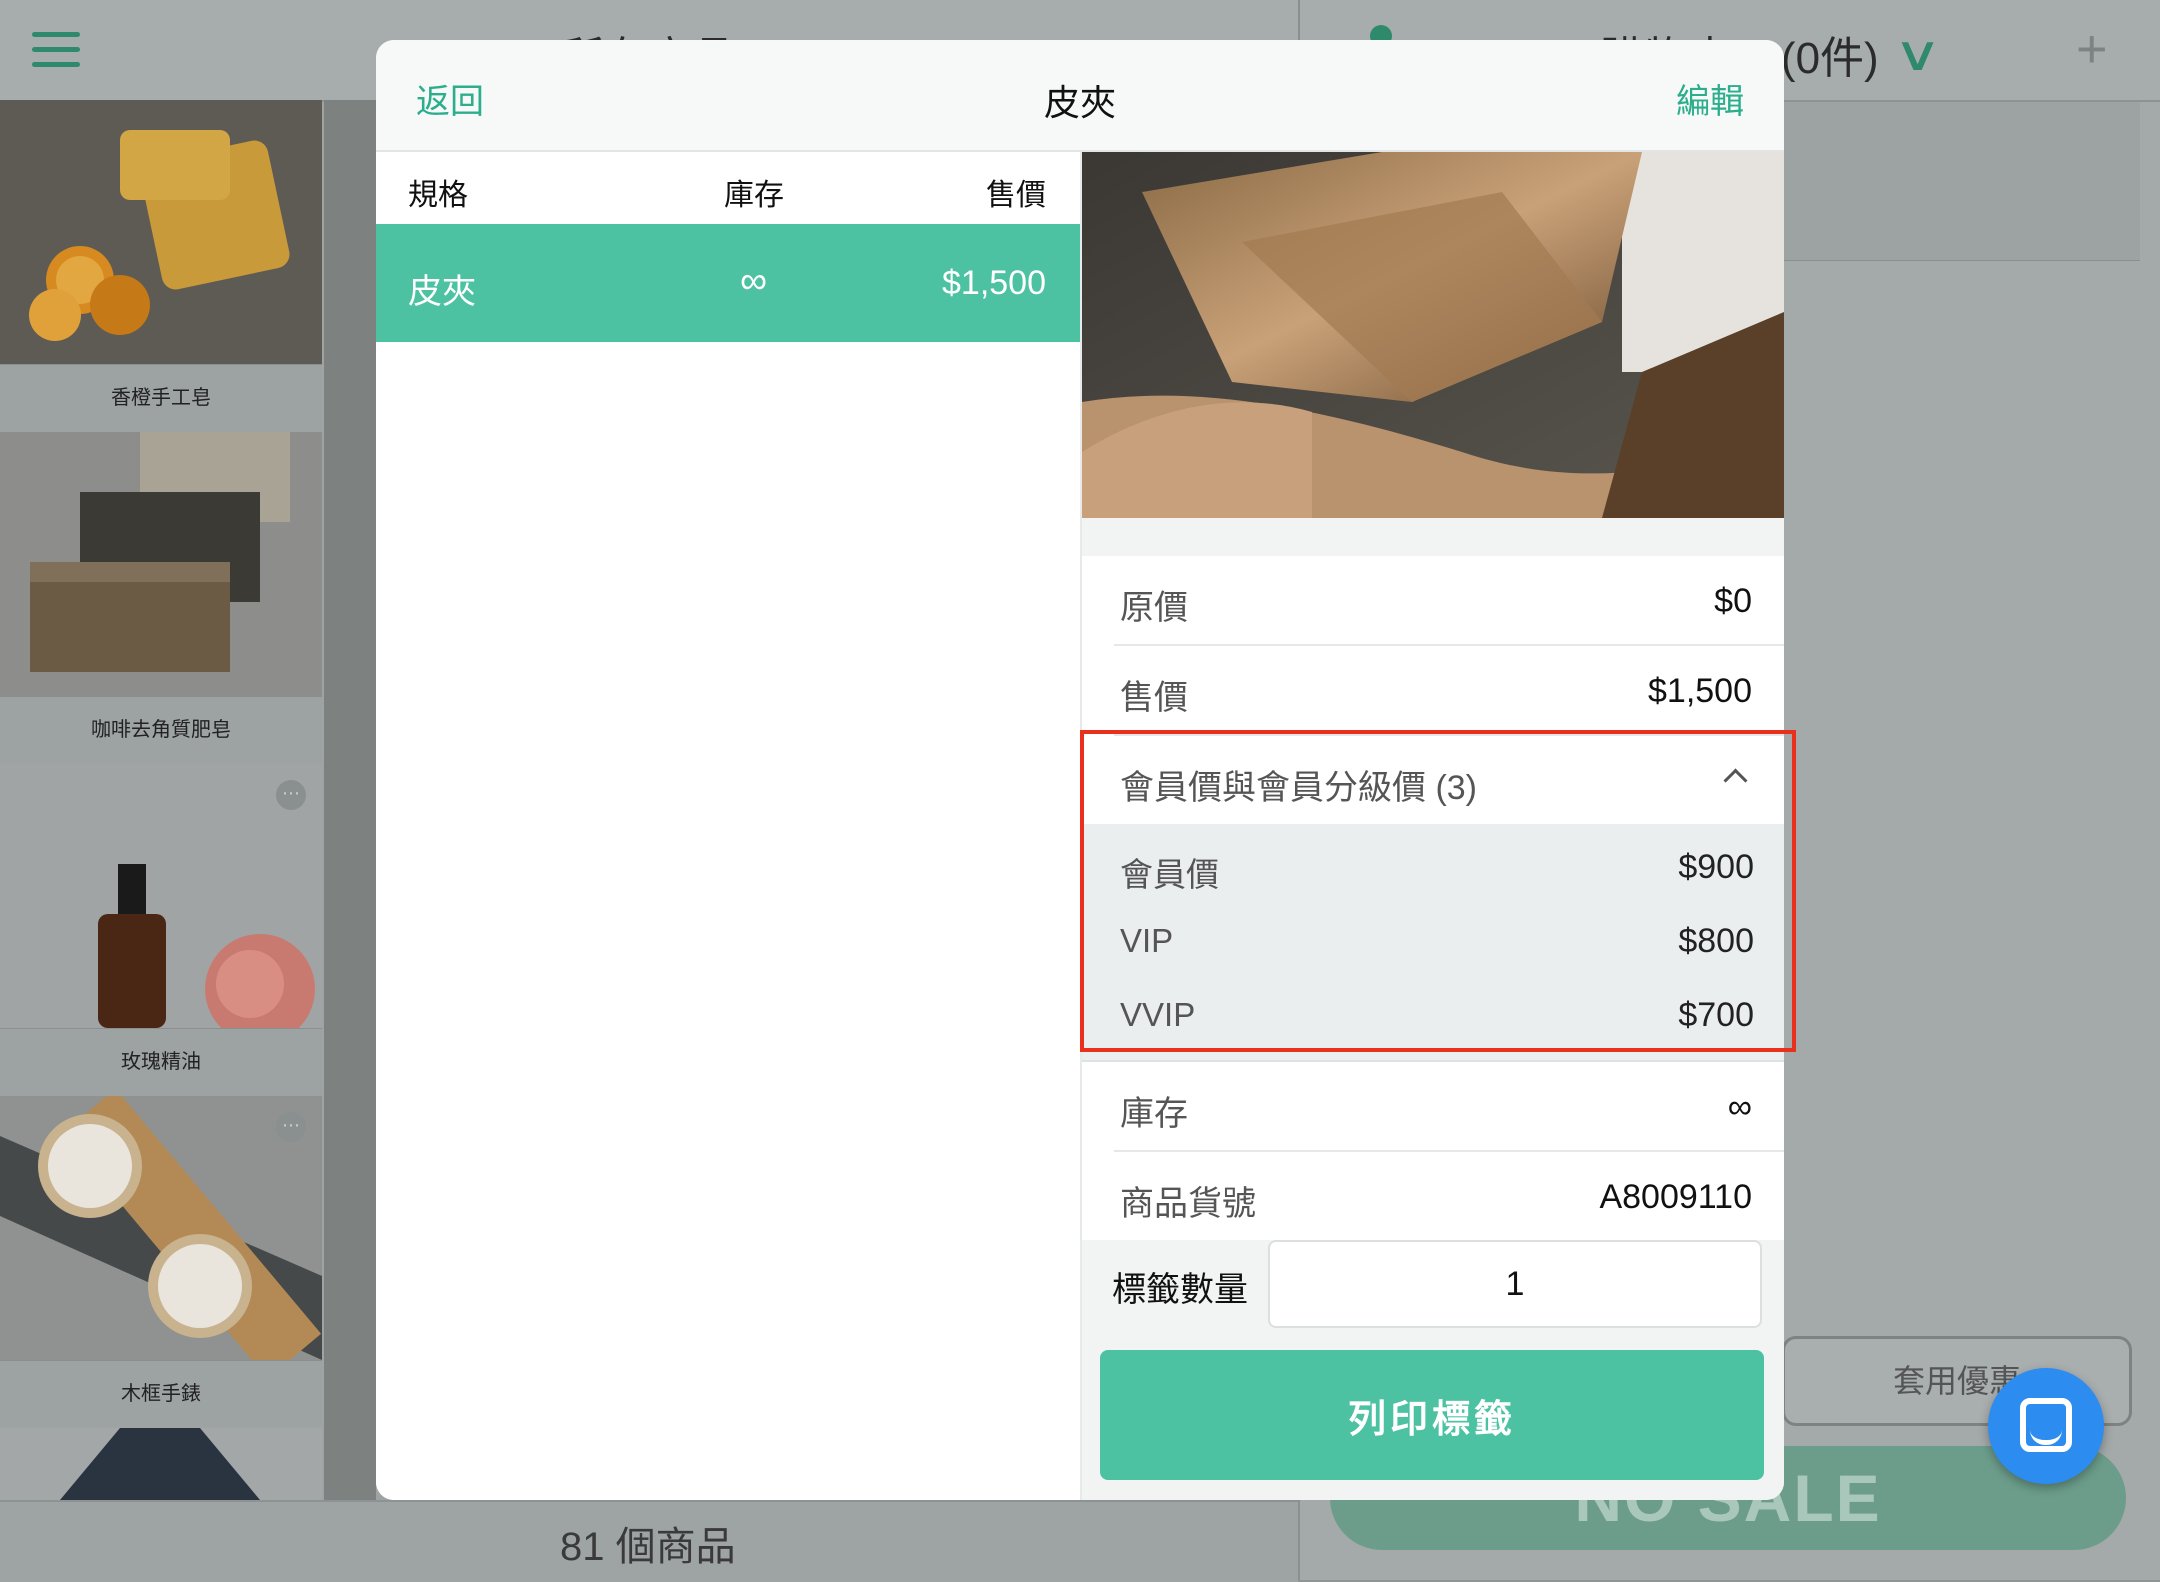 This screenshot has width=2160, height=1582. What do you see at coordinates (1432, 1415) in the screenshot?
I see `print-label-button: 列印標籤` at bounding box center [1432, 1415].